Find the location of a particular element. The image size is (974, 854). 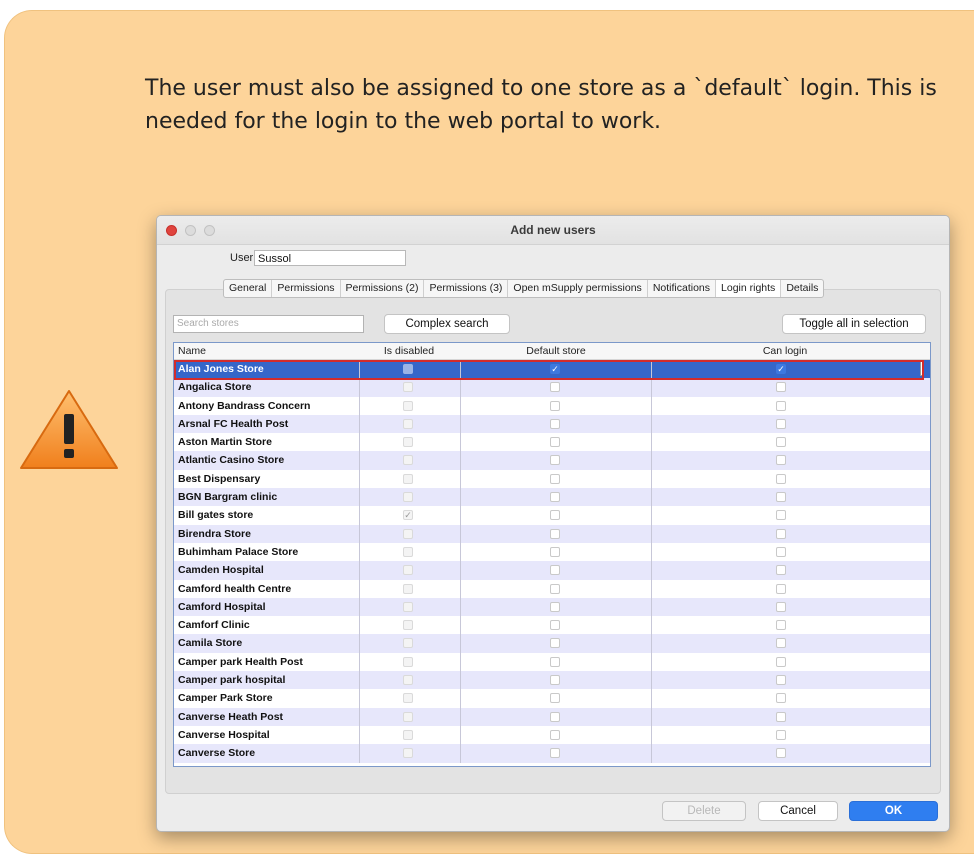

complex-search-button: Complex search is located at coordinates (447, 324).